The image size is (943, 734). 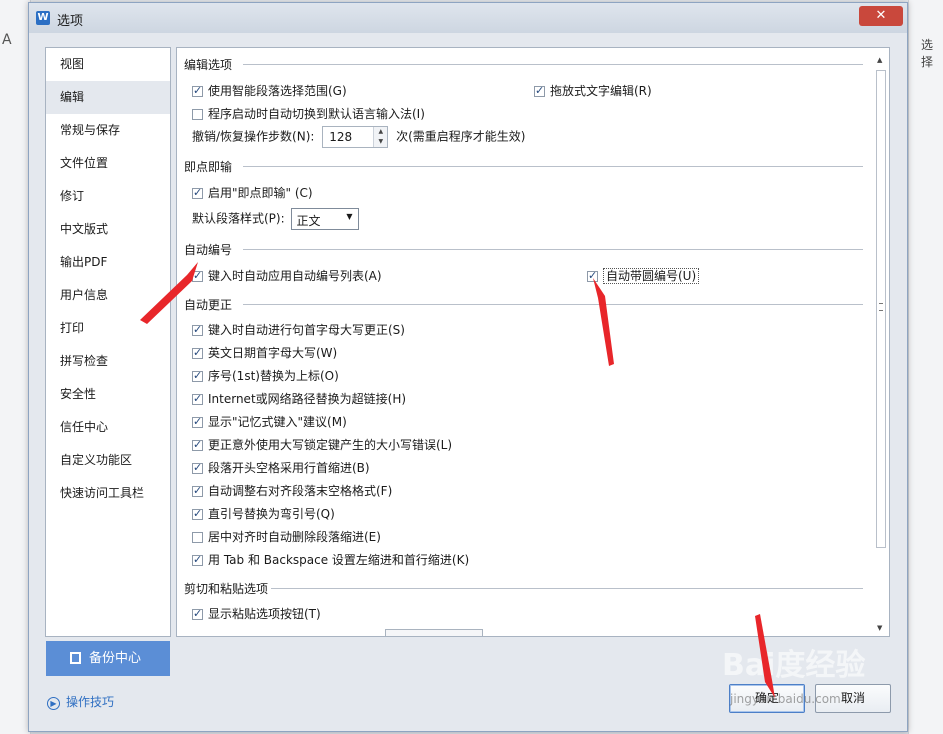 I want to click on dialog-titlebar: W 选项 ✕, so click(x=468, y=18).